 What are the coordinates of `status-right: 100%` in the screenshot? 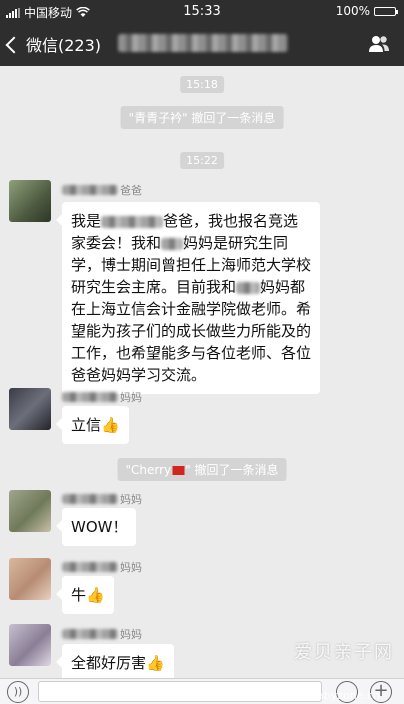 It's located at (366, 11).